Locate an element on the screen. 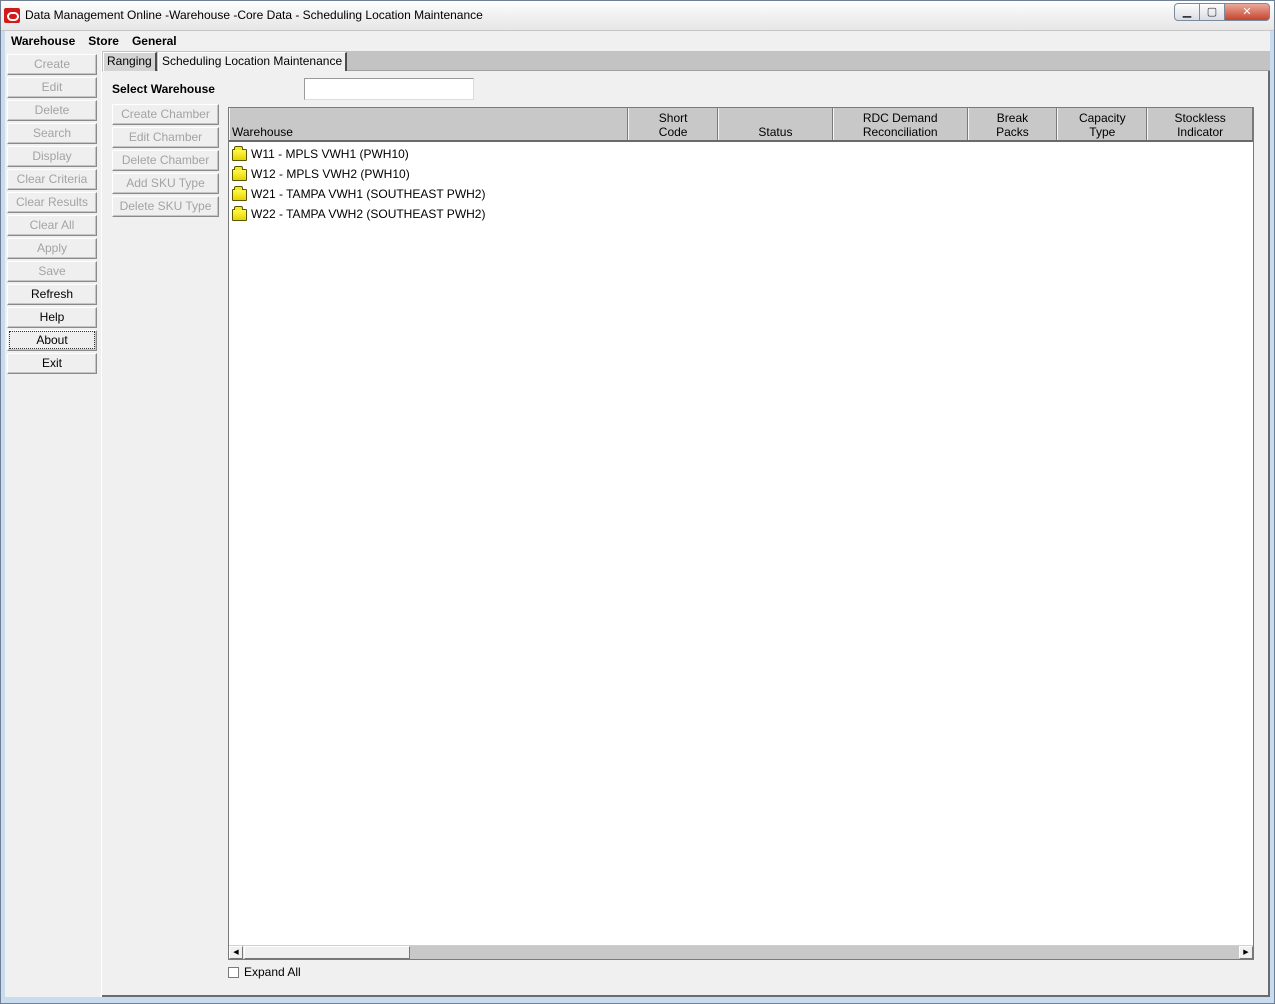  button-label: Delete is located at coordinates (52, 110).